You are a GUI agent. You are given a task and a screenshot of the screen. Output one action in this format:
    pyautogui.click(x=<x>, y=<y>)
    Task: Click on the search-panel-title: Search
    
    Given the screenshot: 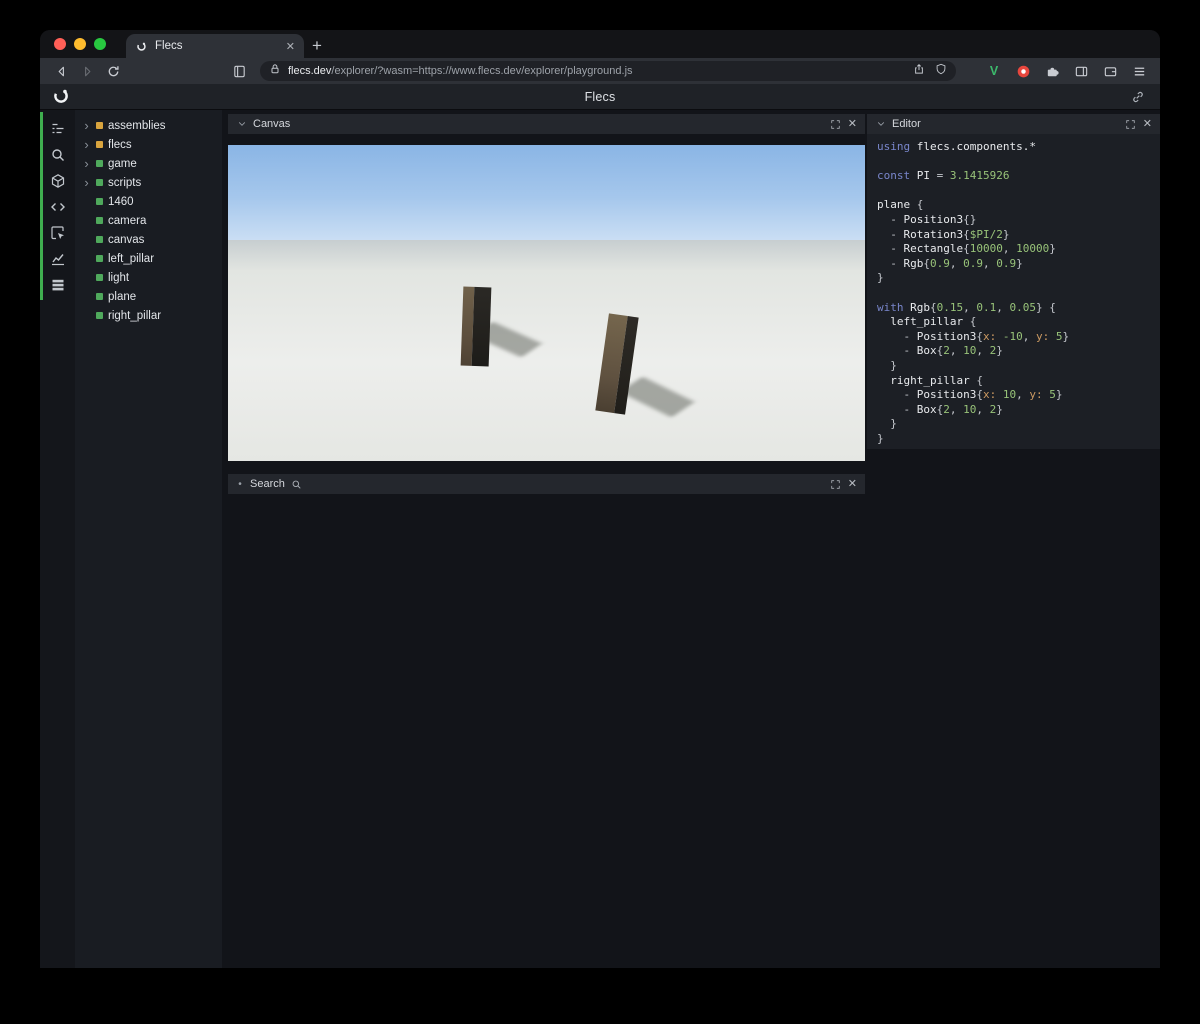 What is the action you would take?
    pyautogui.click(x=267, y=484)
    